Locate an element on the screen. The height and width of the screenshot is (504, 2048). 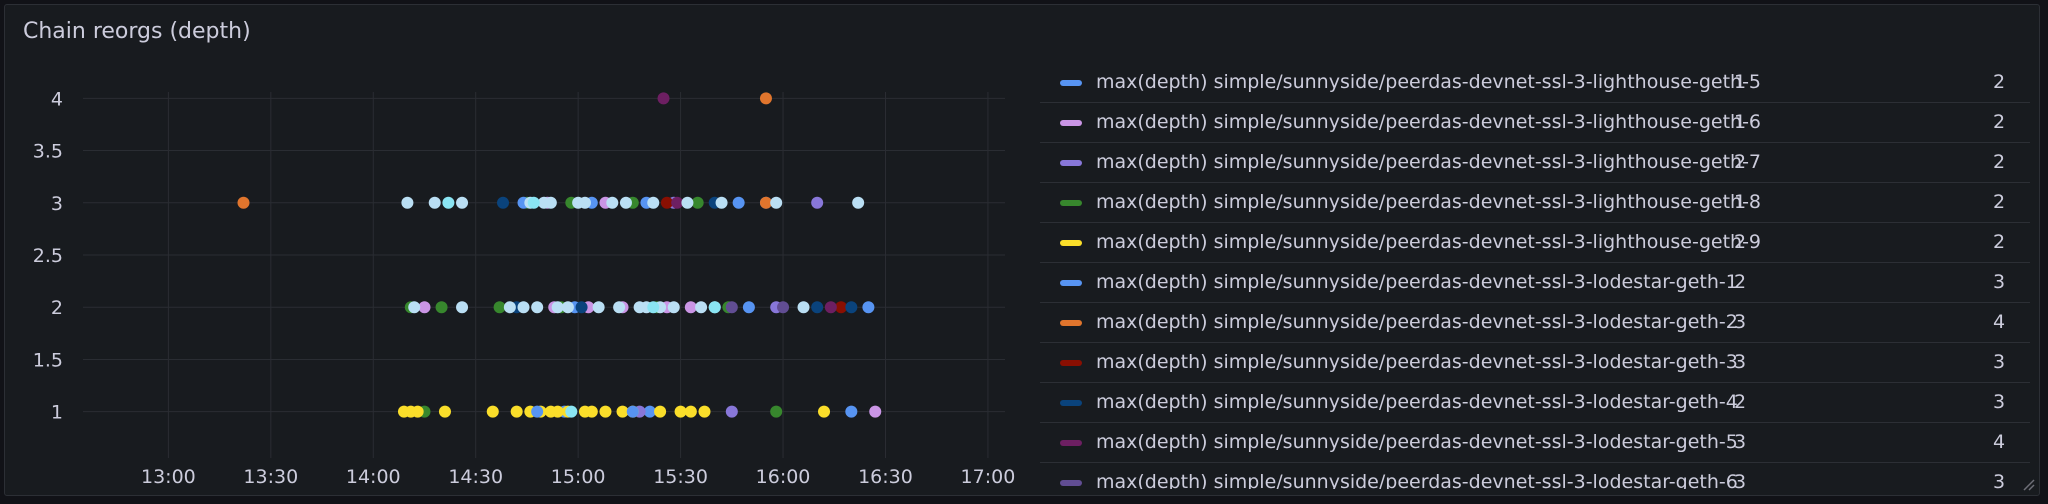
y-axis-ticks: 1 1.5 2 2.5 3 3.5 4 is located at coordinates (48, 255).